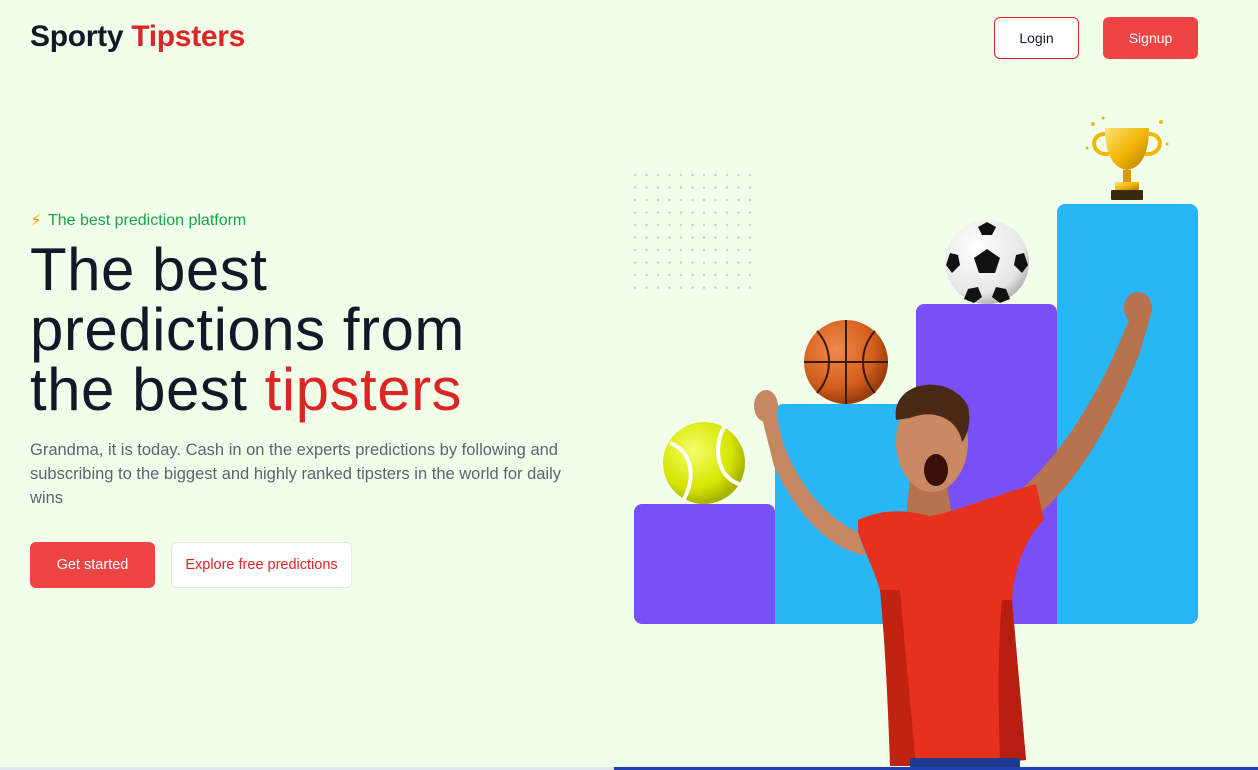  I want to click on tennis-ball-icon, so click(704, 463).